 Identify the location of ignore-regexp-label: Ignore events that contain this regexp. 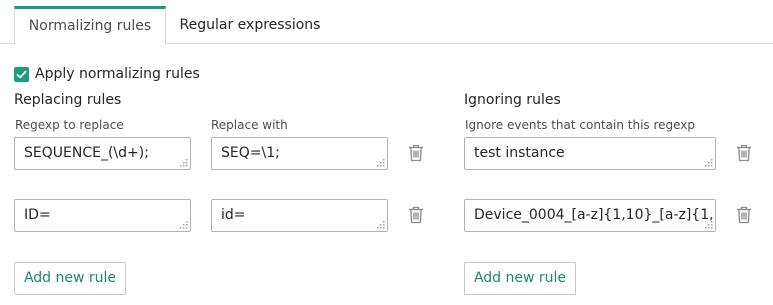
(580, 125).